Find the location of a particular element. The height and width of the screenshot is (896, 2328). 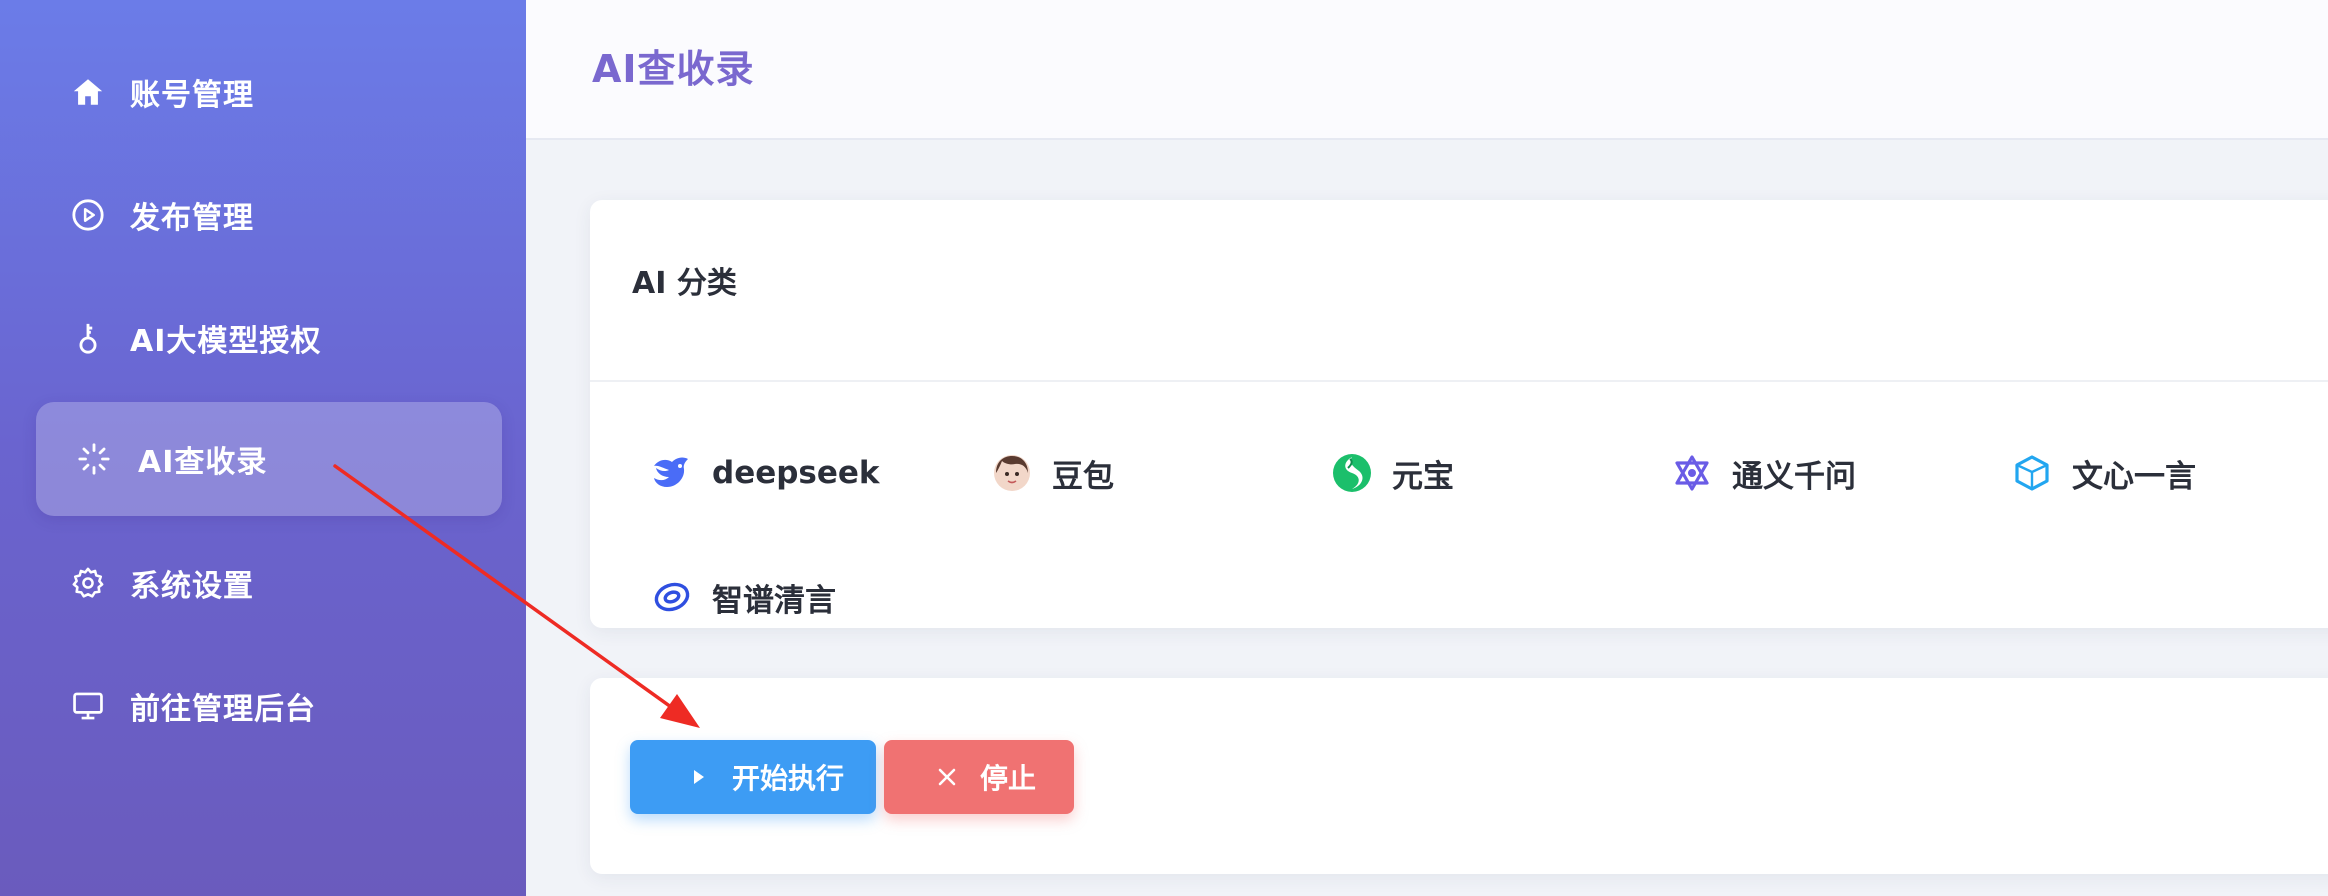

sidebar-item-admin: 前往管理后台 is located at coordinates (269, 706).